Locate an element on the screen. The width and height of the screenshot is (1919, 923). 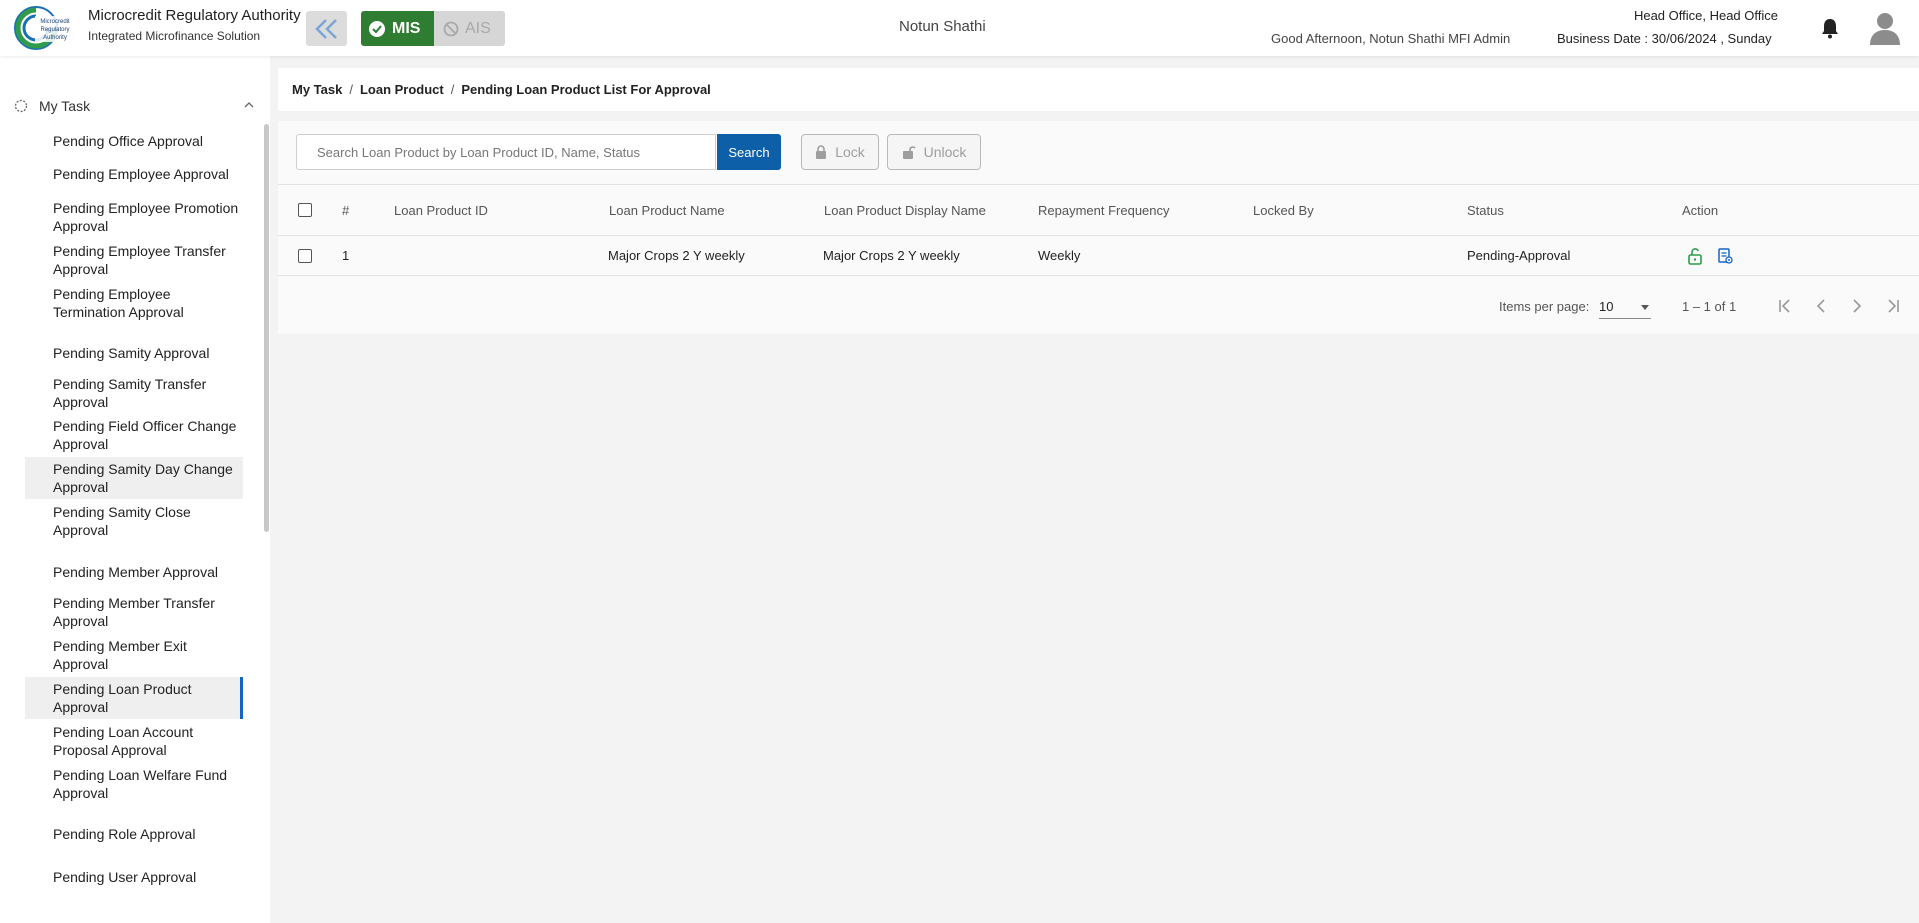
ais-label: AIS is located at coordinates (478, 28).